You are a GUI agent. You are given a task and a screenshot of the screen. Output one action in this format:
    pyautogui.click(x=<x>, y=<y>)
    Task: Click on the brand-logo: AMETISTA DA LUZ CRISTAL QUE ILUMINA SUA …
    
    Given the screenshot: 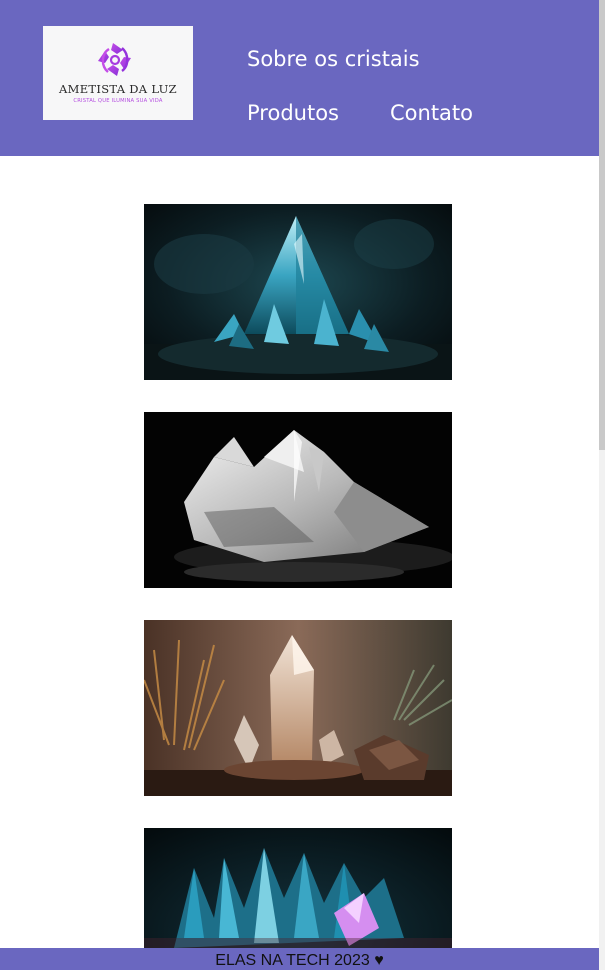 What is the action you would take?
    pyautogui.click(x=118, y=73)
    